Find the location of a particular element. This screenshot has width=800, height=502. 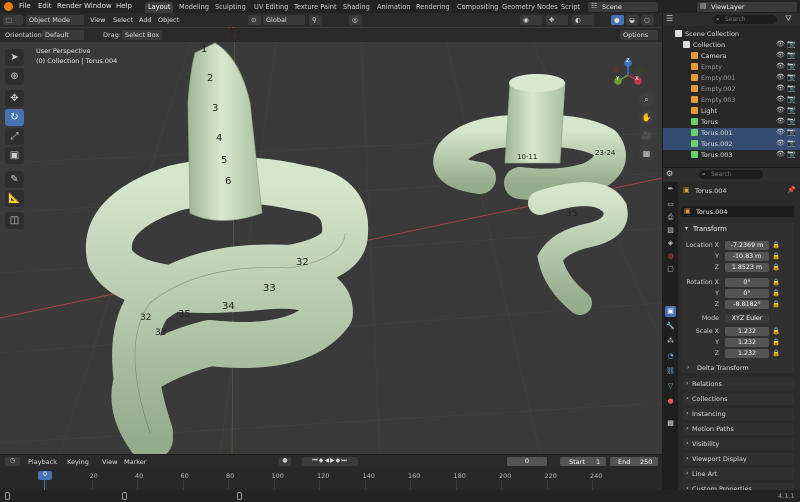

outliner-row: Empty.003 👁 📷 is located at coordinates (731, 100).